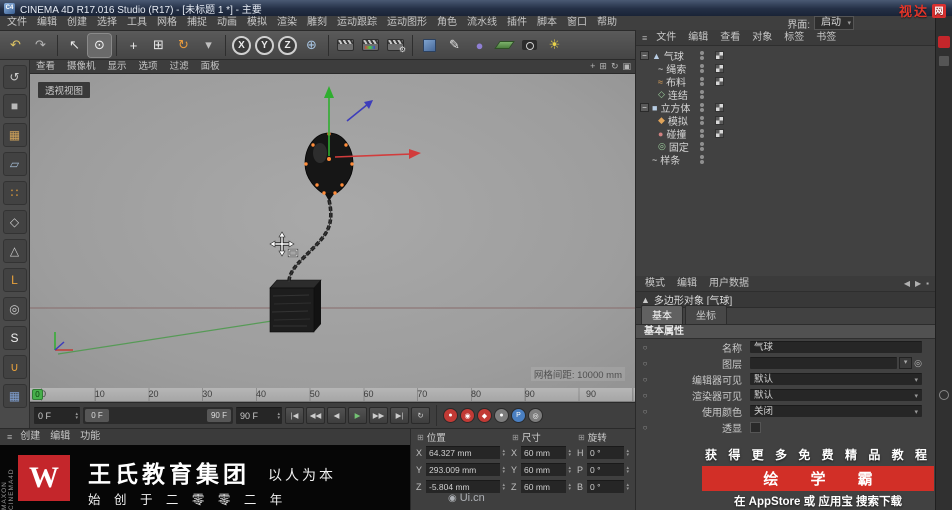 The width and height of the screenshot is (952, 510). Describe the element at coordinates (137, 23) in the screenshot. I see `menubar-item-4: 工具` at that location.